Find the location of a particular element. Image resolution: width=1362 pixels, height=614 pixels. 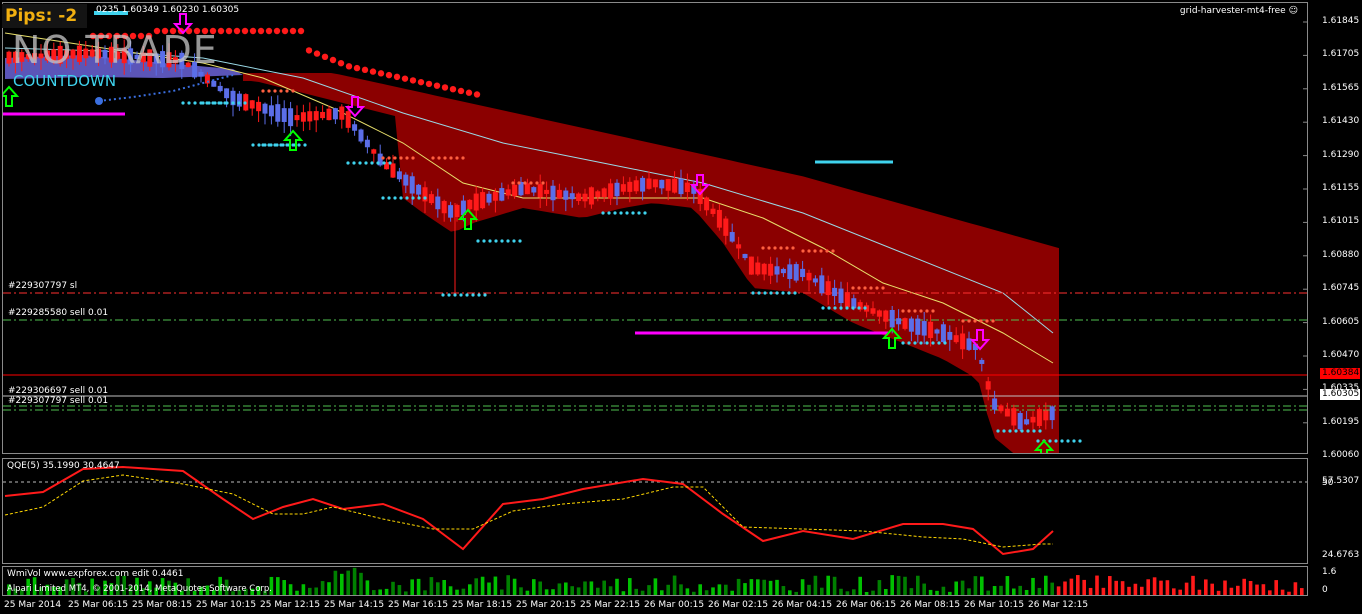

volume-level: 0 is located at coordinates (1325, 590).